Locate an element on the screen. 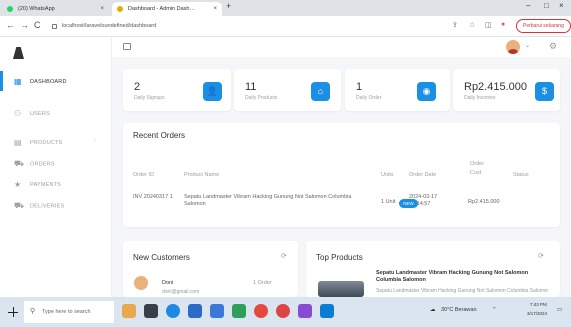  sidebar-item-products: ▤ PRODUCTS › is located at coordinates (55, 142).